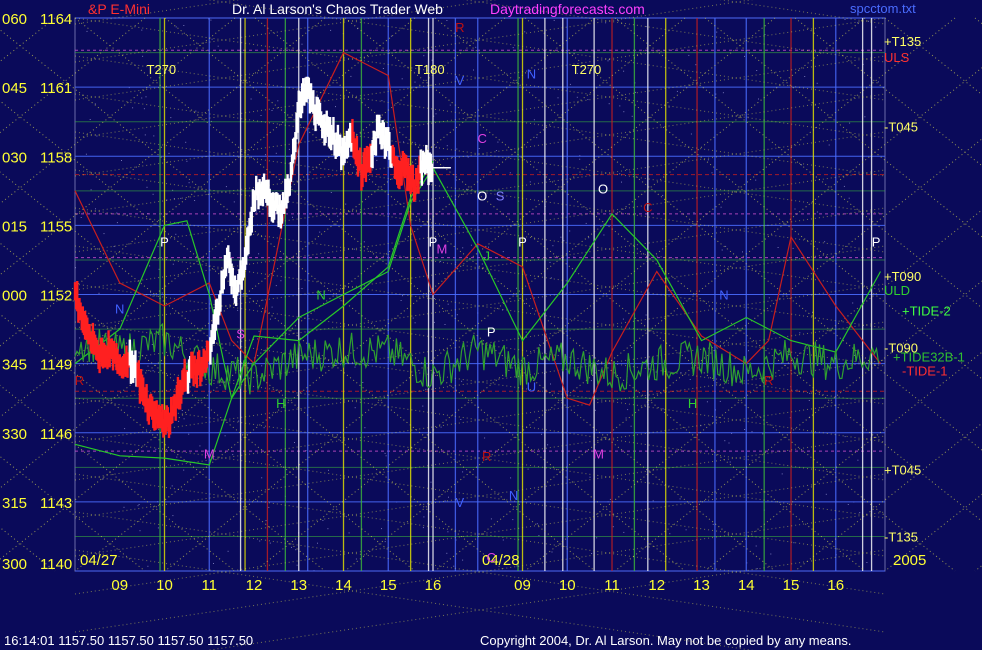  What do you see at coordinates (490, 557) in the screenshot?
I see `planet-label: C` at bounding box center [490, 557].